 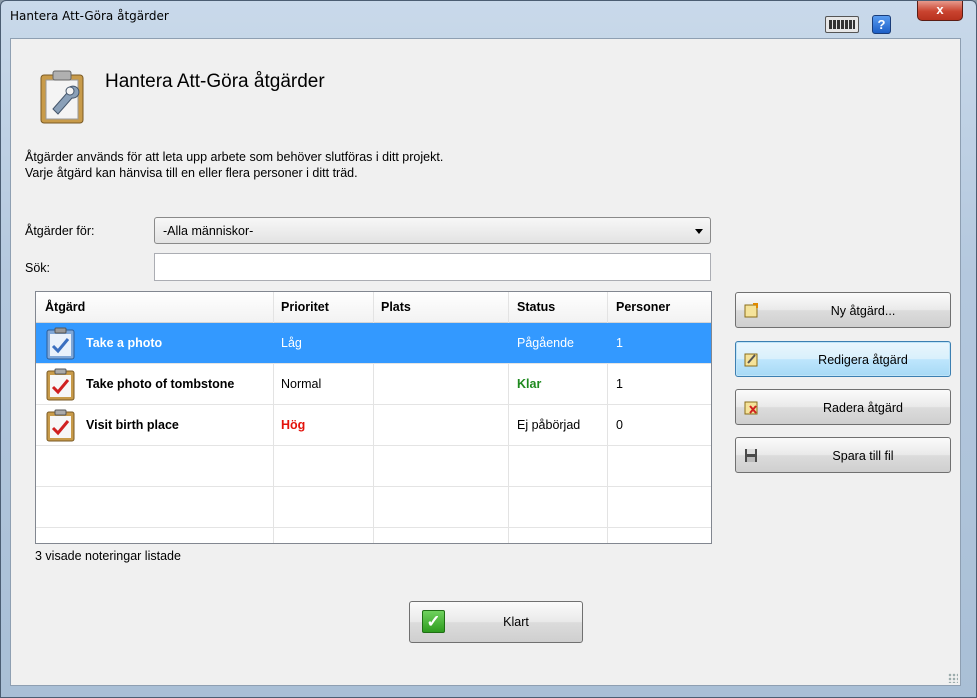 I want to click on checkmark-icon: ✓, so click(x=433, y=621).